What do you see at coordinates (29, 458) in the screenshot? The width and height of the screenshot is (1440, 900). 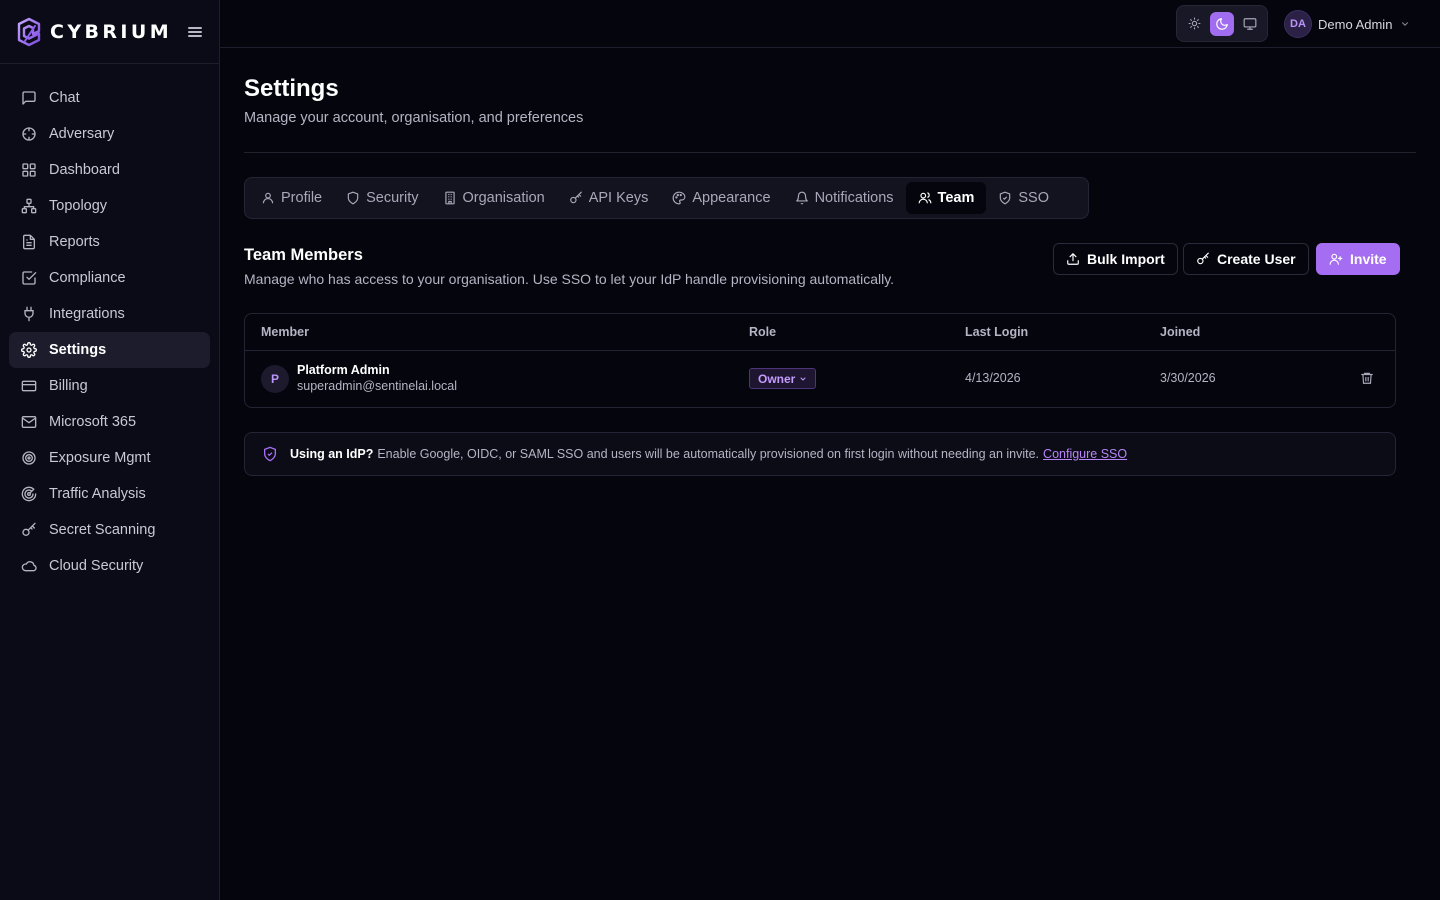 I see `target-icon` at bounding box center [29, 458].